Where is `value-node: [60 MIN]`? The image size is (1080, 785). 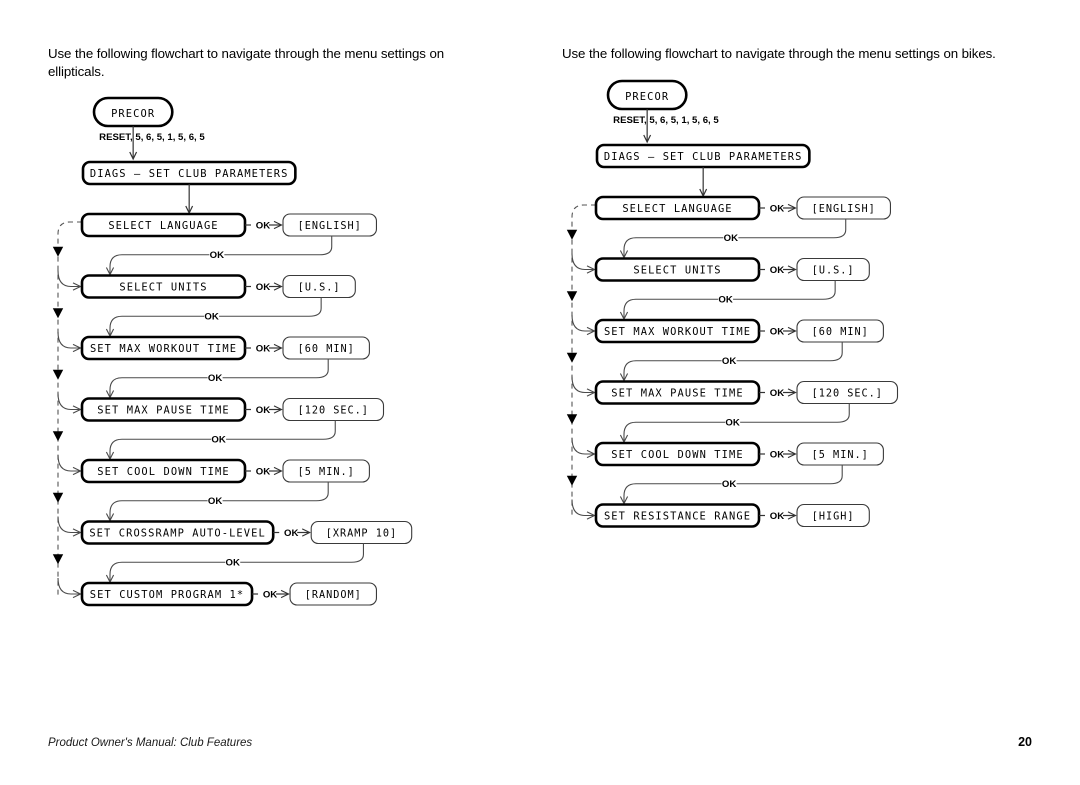
value-node: [60 MIN] is located at coordinates (840, 330).